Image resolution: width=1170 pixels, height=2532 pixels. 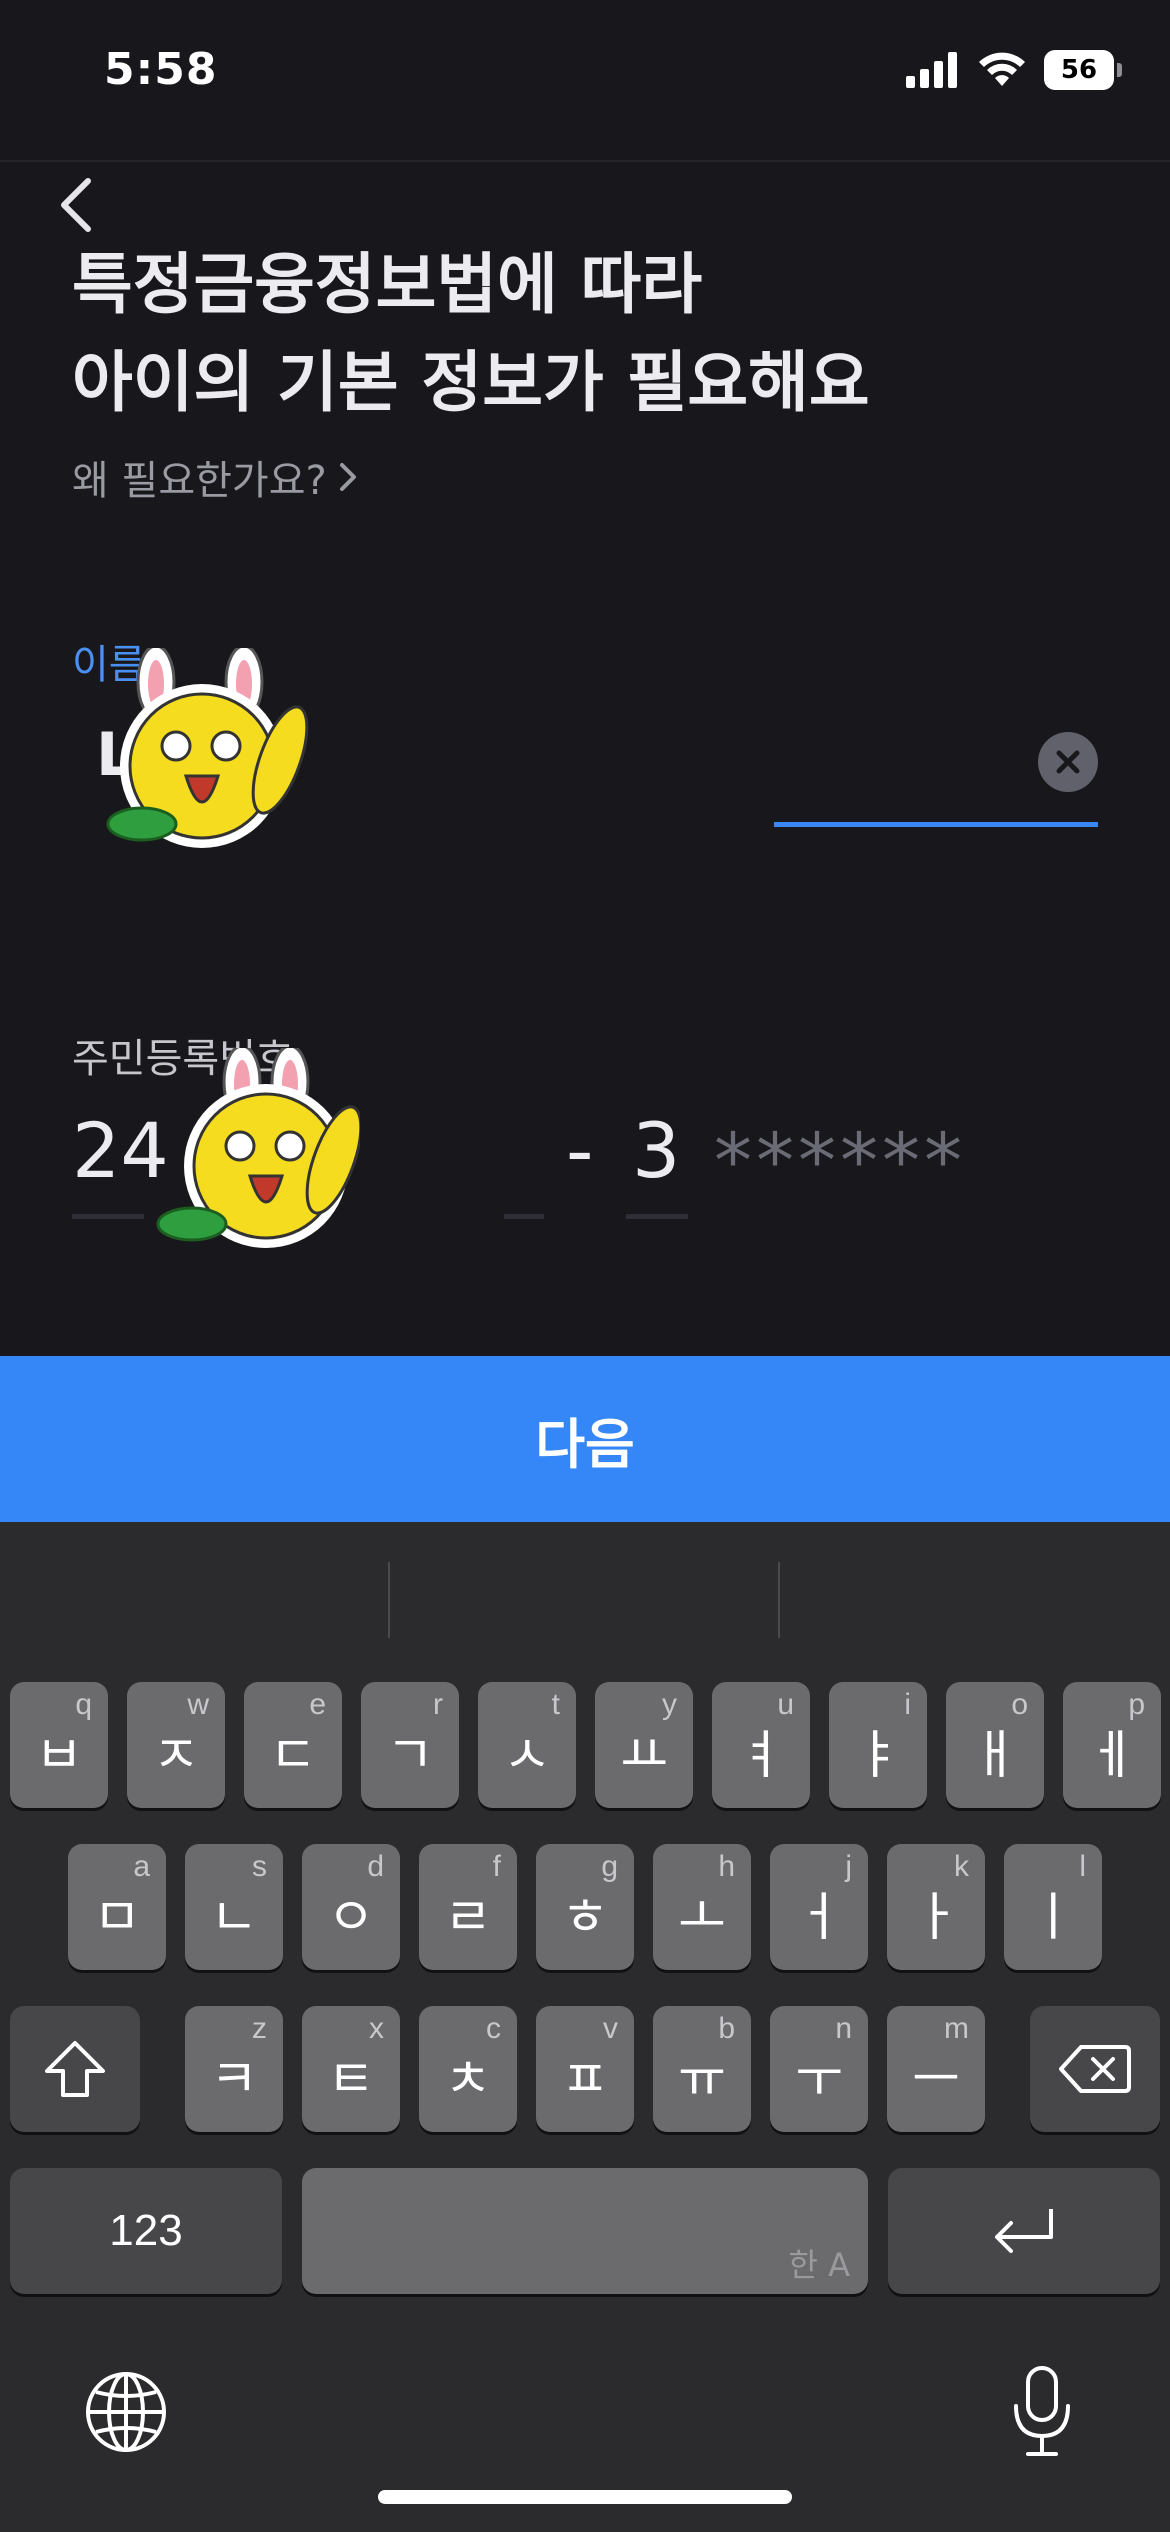 What do you see at coordinates (644, 1745) in the screenshot?
I see `key-ㅛ: yㅛ` at bounding box center [644, 1745].